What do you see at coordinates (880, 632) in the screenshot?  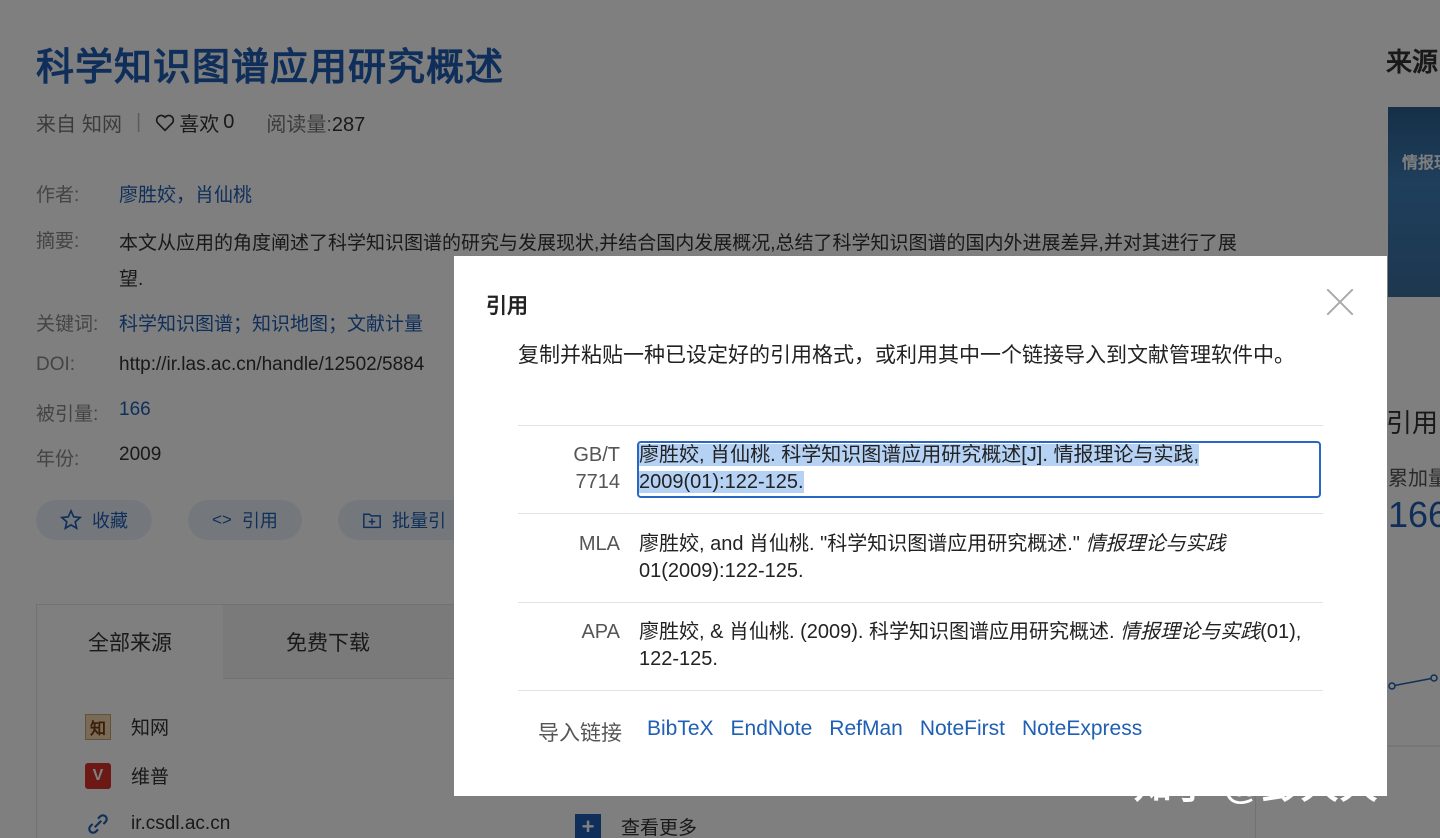 I see `citation-apa-prefix: 廖胜姣, & 肖仙桃. (2009). 科学知识图谱应用研究概述.` at bounding box center [880, 632].